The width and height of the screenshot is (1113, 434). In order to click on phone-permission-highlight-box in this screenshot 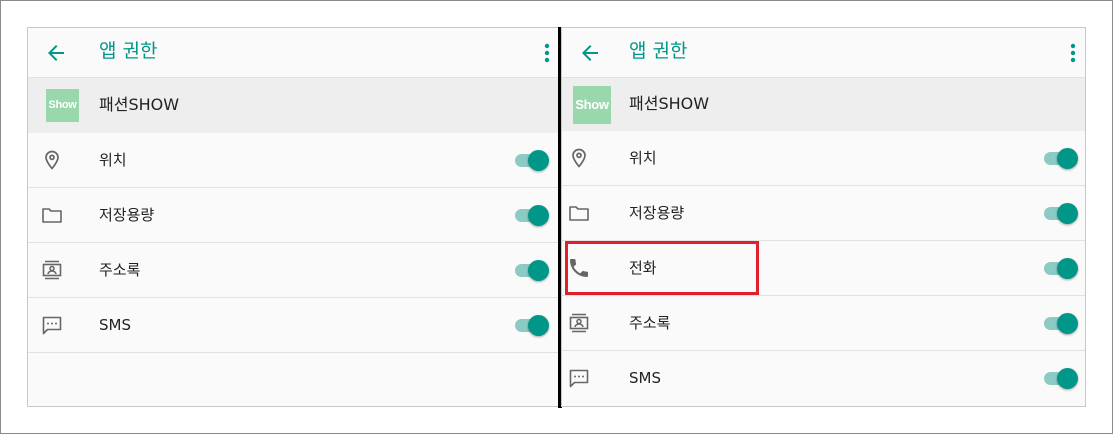, I will do `click(662, 268)`.